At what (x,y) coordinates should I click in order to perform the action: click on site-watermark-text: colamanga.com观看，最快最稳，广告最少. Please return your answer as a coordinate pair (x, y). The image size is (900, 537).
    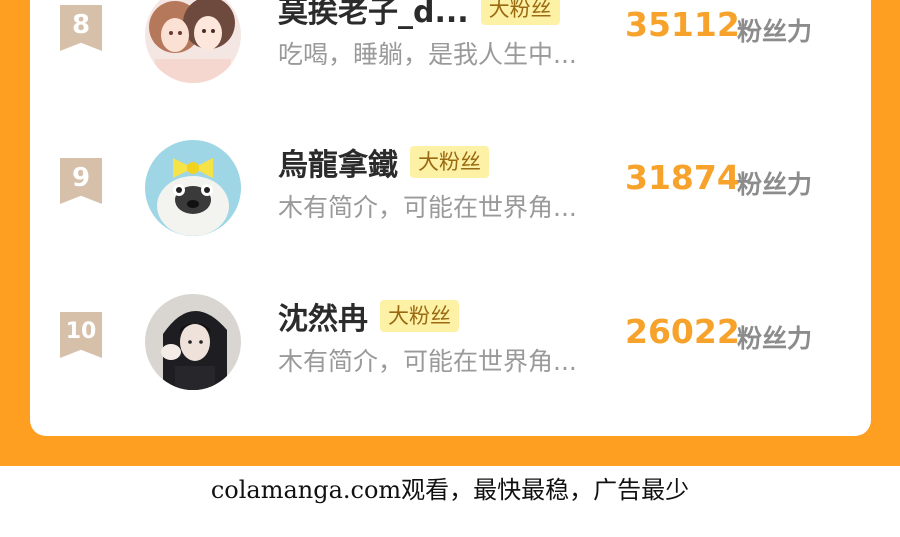
    Looking at the image, I should click on (450, 490).